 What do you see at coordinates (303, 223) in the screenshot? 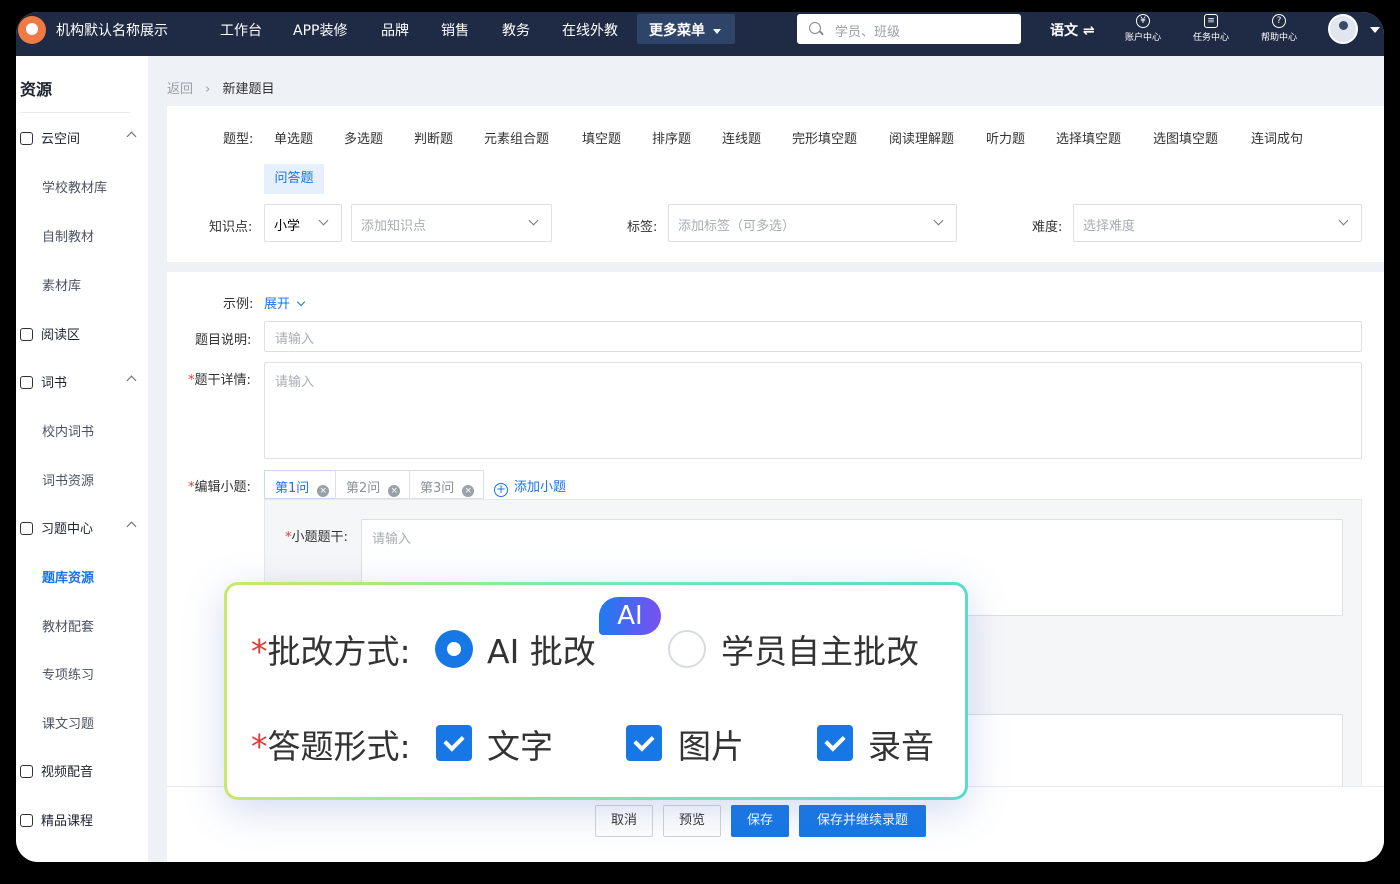
I see `knowledge-level-select: 小学` at bounding box center [303, 223].